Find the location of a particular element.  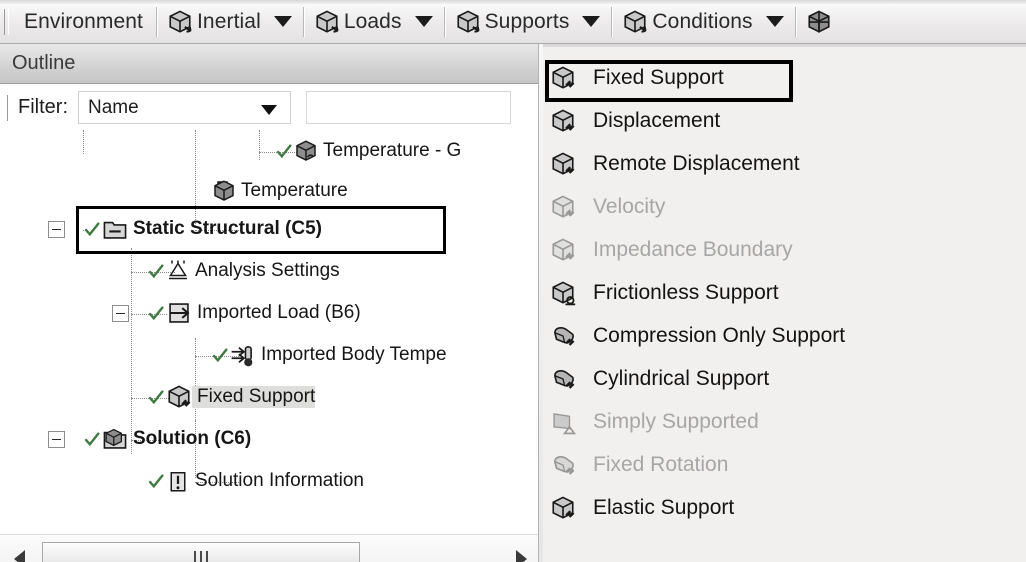

toolbar-button-inertial: Inertial is located at coordinates (230, 22).